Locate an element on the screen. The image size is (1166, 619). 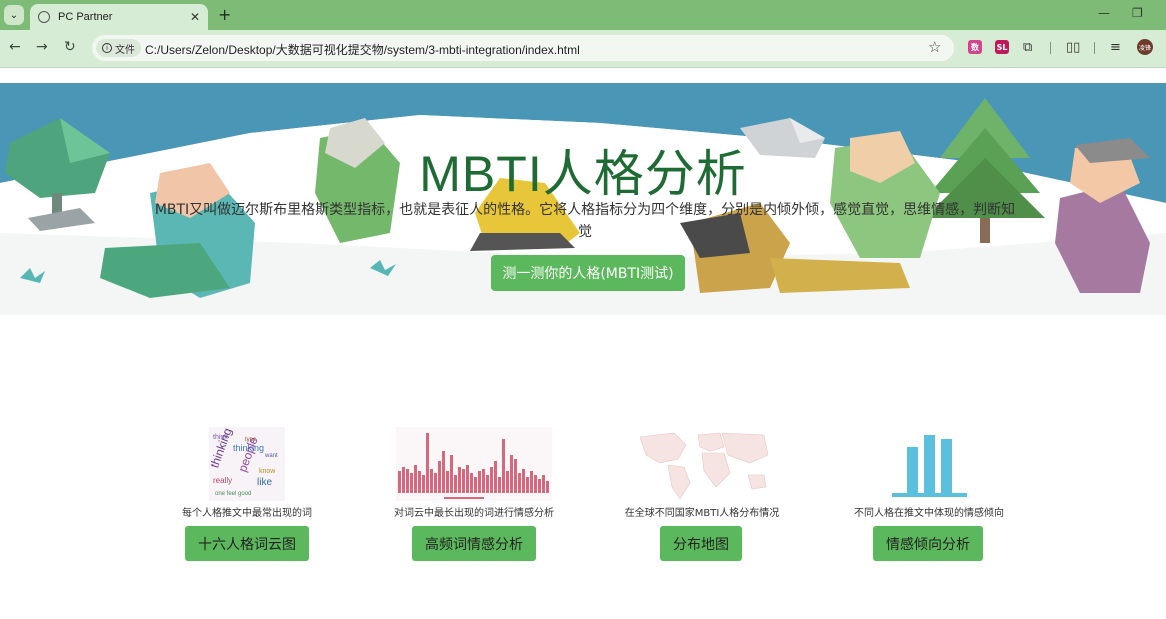
bookmark-star-icon: ☆ is located at coordinates (934, 47).